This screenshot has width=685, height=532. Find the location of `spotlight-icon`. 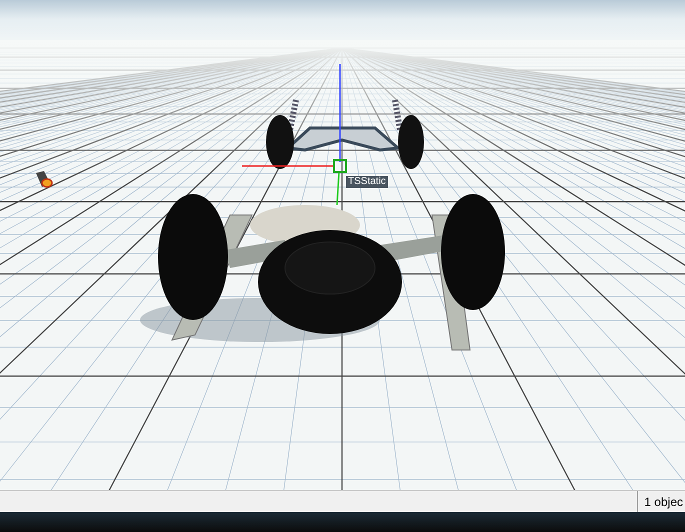

spotlight-icon is located at coordinates (44, 179).